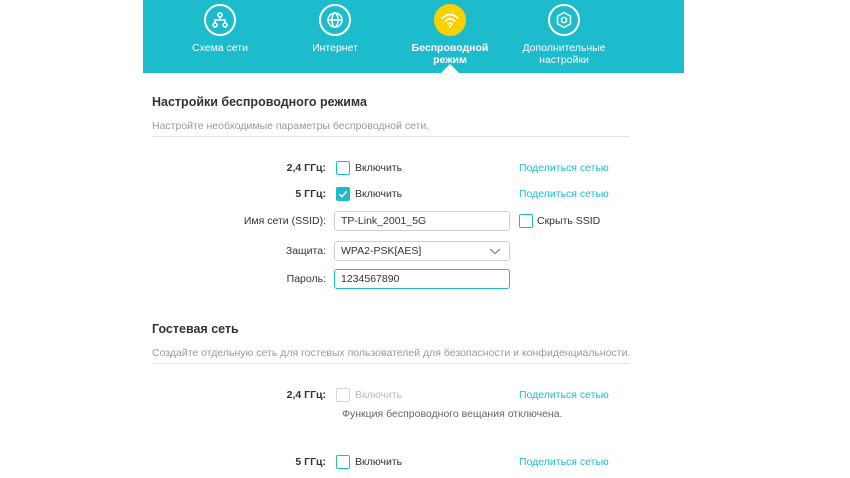 The width and height of the screenshot is (850, 478). Describe the element at coordinates (343, 395) in the screenshot. I see `guest-band24-enable-checkbox` at that location.